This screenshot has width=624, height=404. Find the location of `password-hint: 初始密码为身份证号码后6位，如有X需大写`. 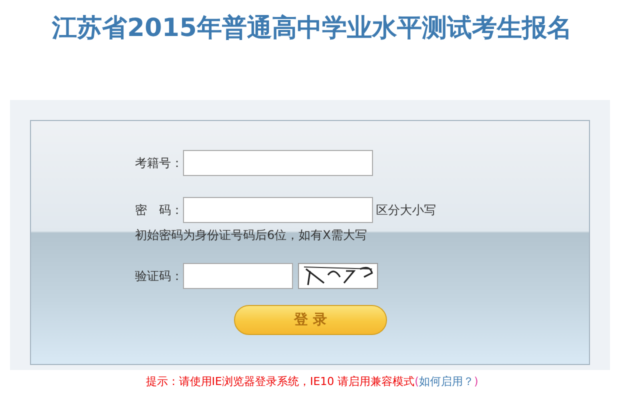

password-hint: 初始密码为身份证号码后6位，如有X需大写 is located at coordinates (251, 235).